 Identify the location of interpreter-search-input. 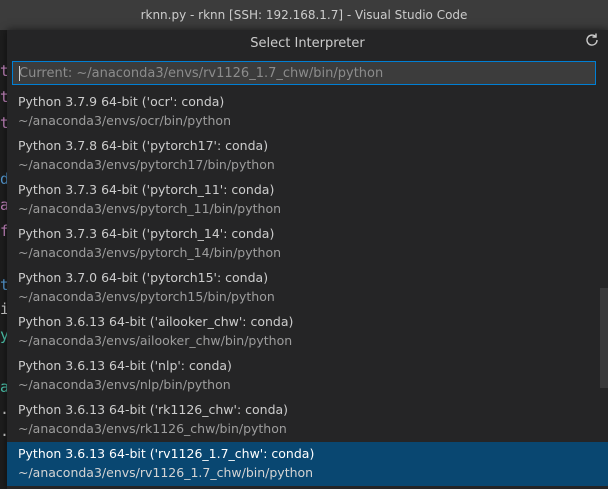
(304, 73).